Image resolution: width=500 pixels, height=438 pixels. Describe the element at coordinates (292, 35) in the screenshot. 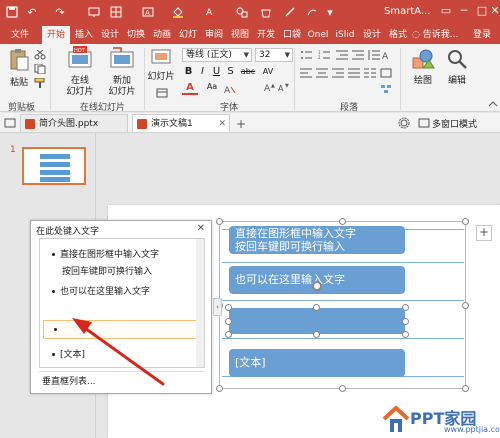

I see `tab-pocket: 口袋` at that location.